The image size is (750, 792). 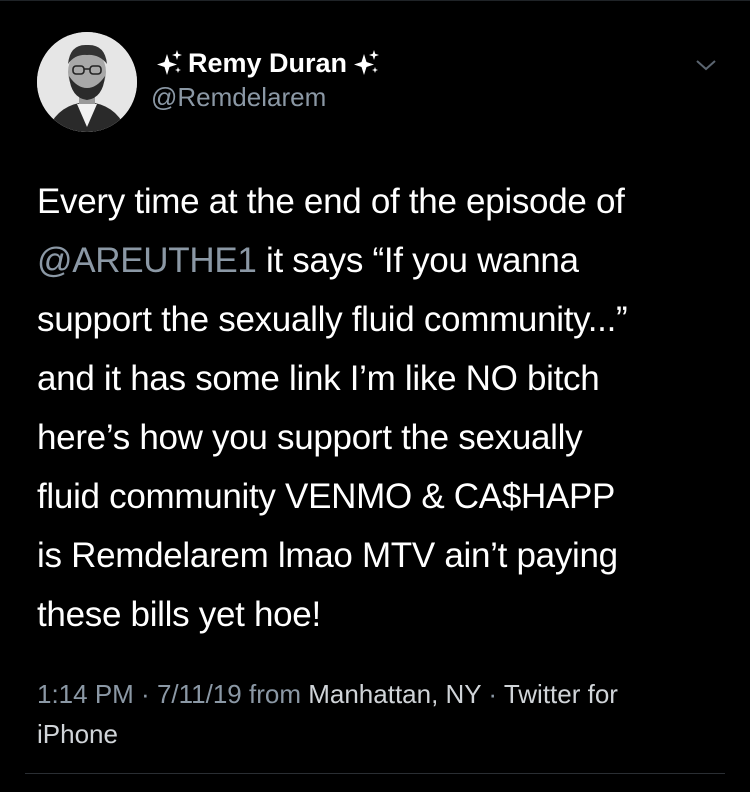 What do you see at coordinates (561, 694) in the screenshot?
I see `tweet-client: Twitter for` at bounding box center [561, 694].